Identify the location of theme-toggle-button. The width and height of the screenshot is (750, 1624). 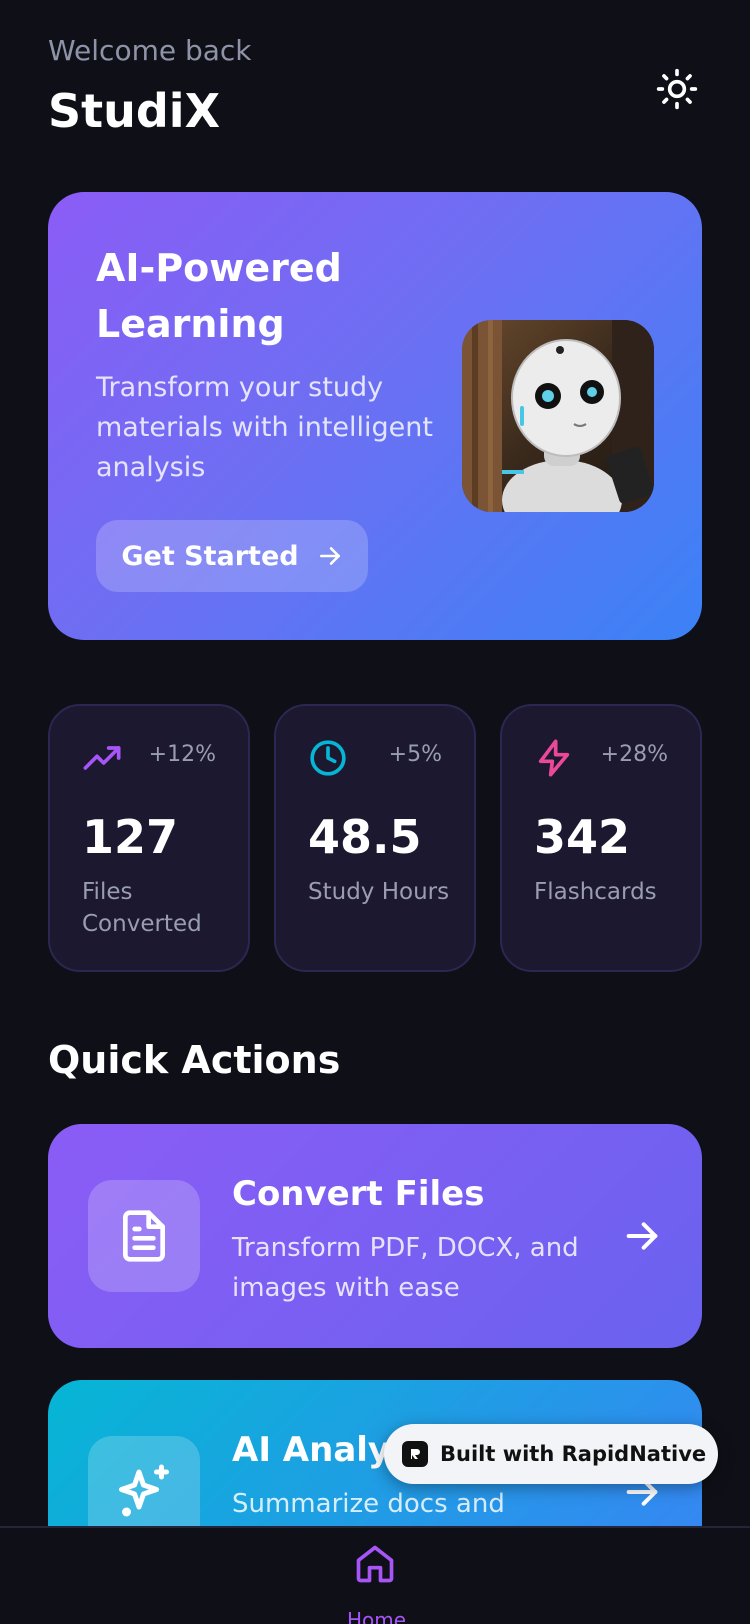
(677, 89).